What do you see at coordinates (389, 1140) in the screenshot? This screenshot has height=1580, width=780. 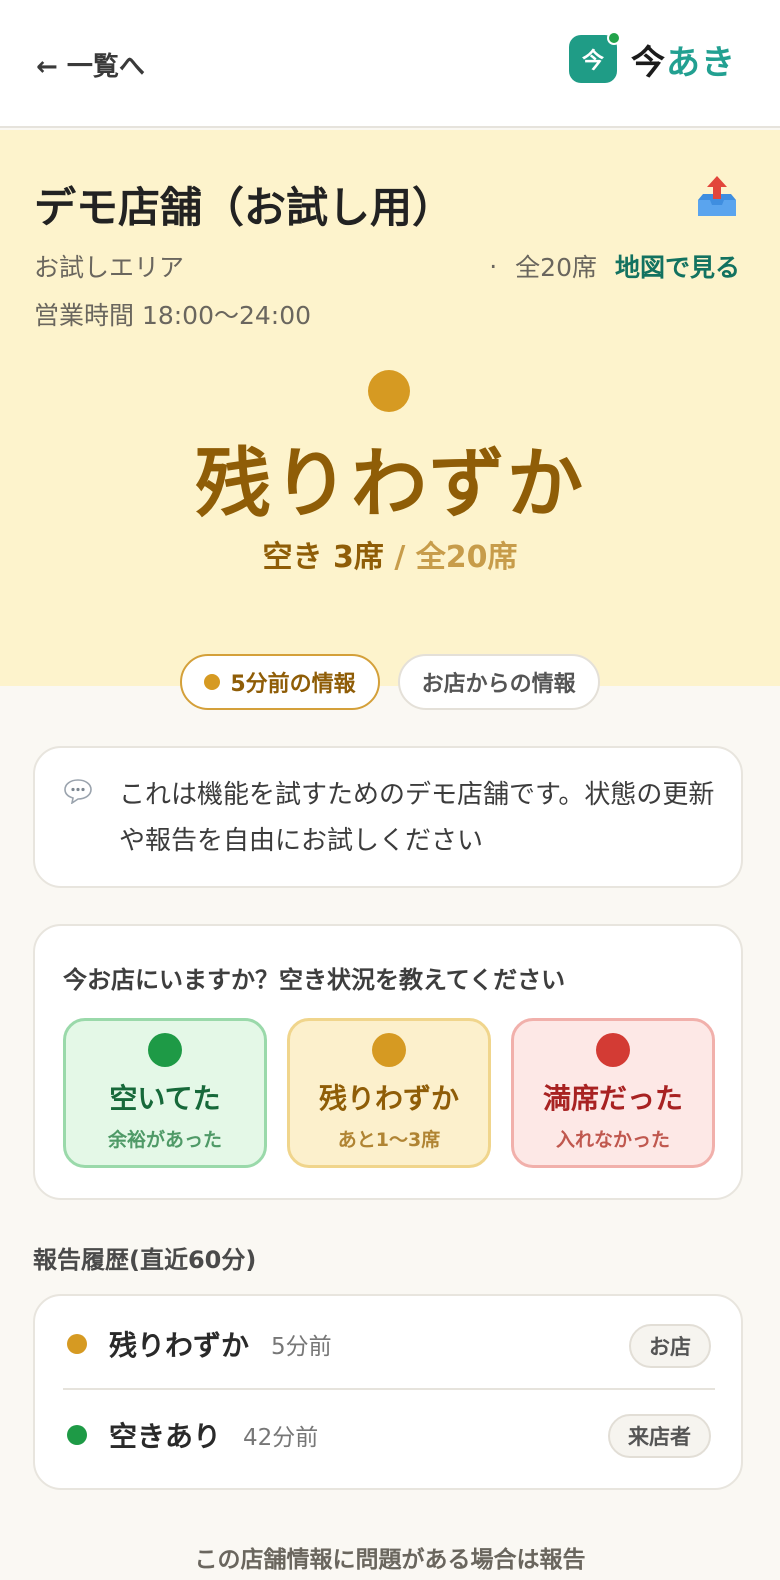 I see `few-left-sub: あと1〜3席` at bounding box center [389, 1140].